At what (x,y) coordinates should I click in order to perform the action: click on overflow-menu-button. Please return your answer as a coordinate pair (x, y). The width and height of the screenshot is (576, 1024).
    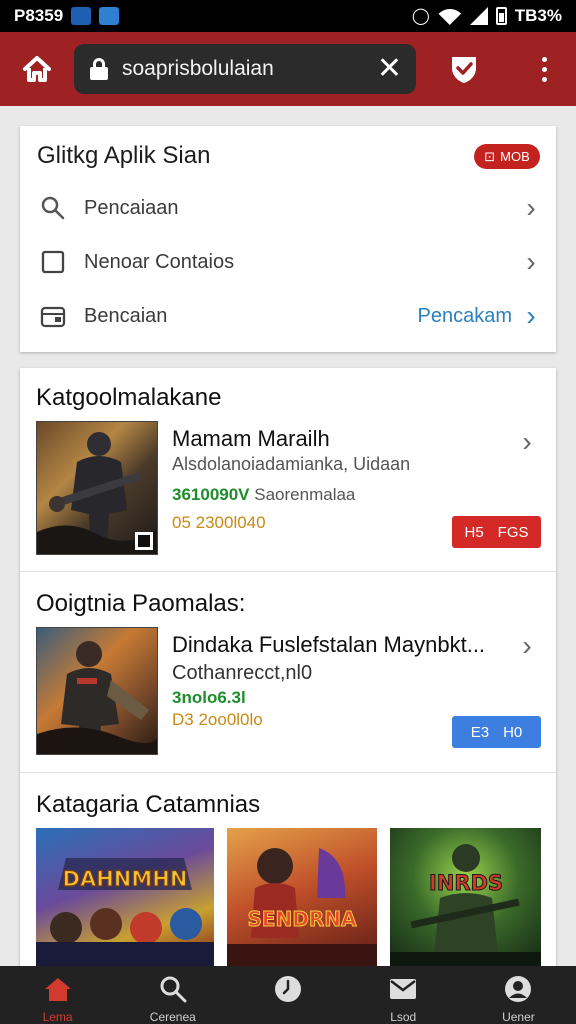
    Looking at the image, I should click on (544, 69).